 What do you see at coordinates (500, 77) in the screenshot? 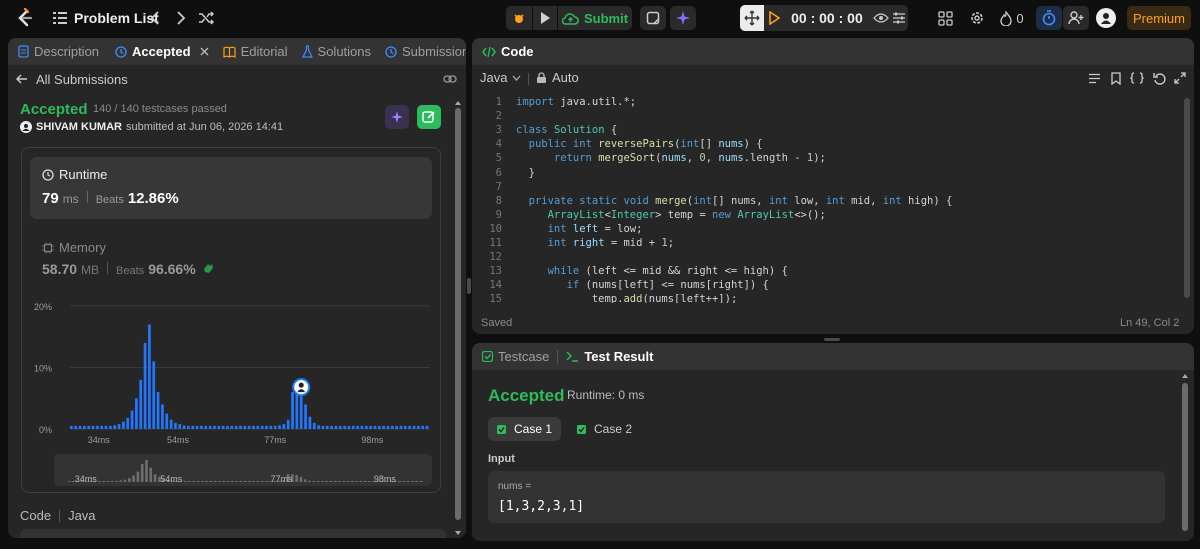
I see `language-select: Java` at bounding box center [500, 77].